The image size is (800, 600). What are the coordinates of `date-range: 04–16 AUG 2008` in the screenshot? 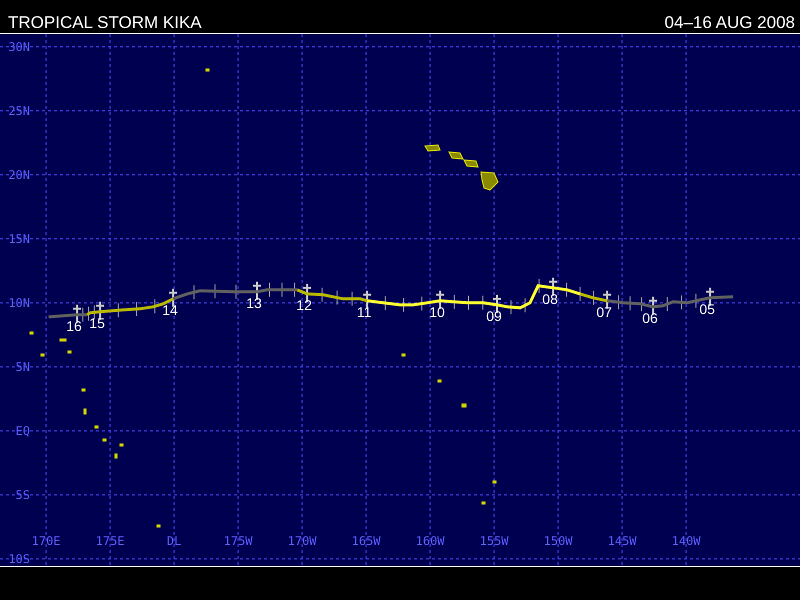 It's located at (729, 23).